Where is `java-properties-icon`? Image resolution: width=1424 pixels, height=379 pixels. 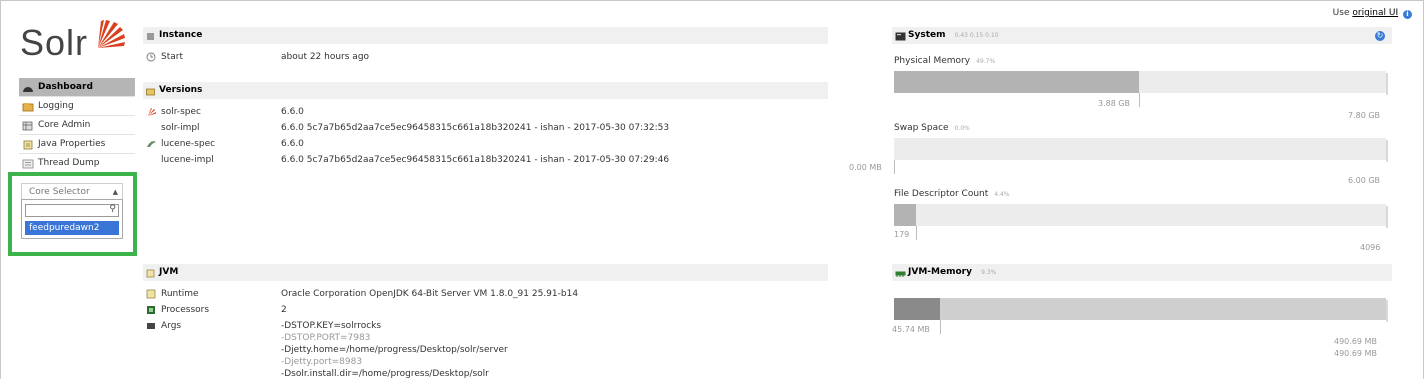 java-properties-icon is located at coordinates (28, 144).